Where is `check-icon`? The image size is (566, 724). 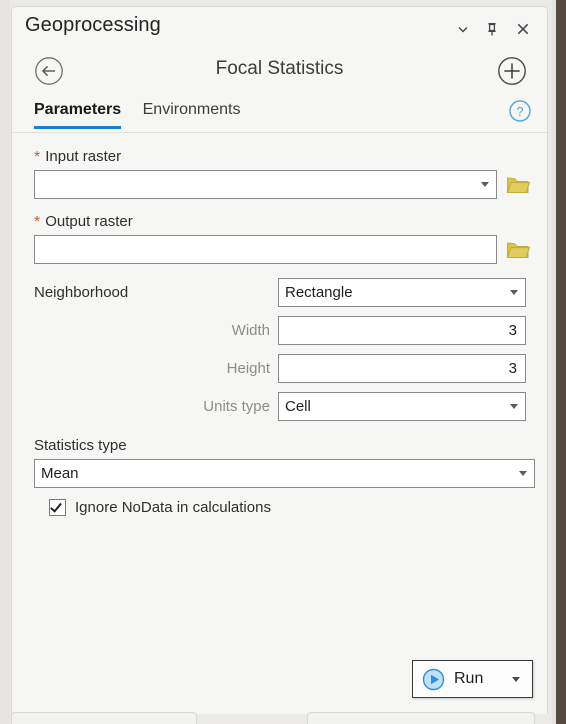 check-icon is located at coordinates (56, 506).